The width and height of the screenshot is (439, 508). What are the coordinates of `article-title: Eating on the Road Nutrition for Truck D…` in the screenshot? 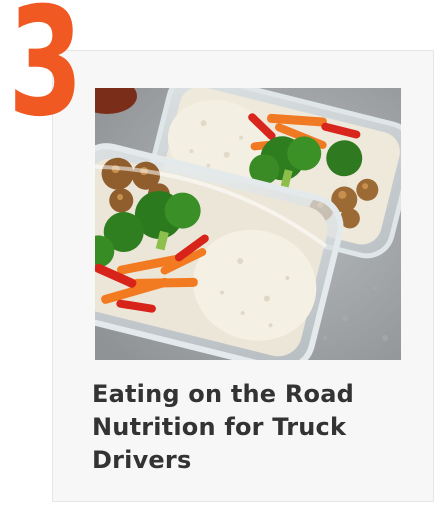 It's located at (257, 427).